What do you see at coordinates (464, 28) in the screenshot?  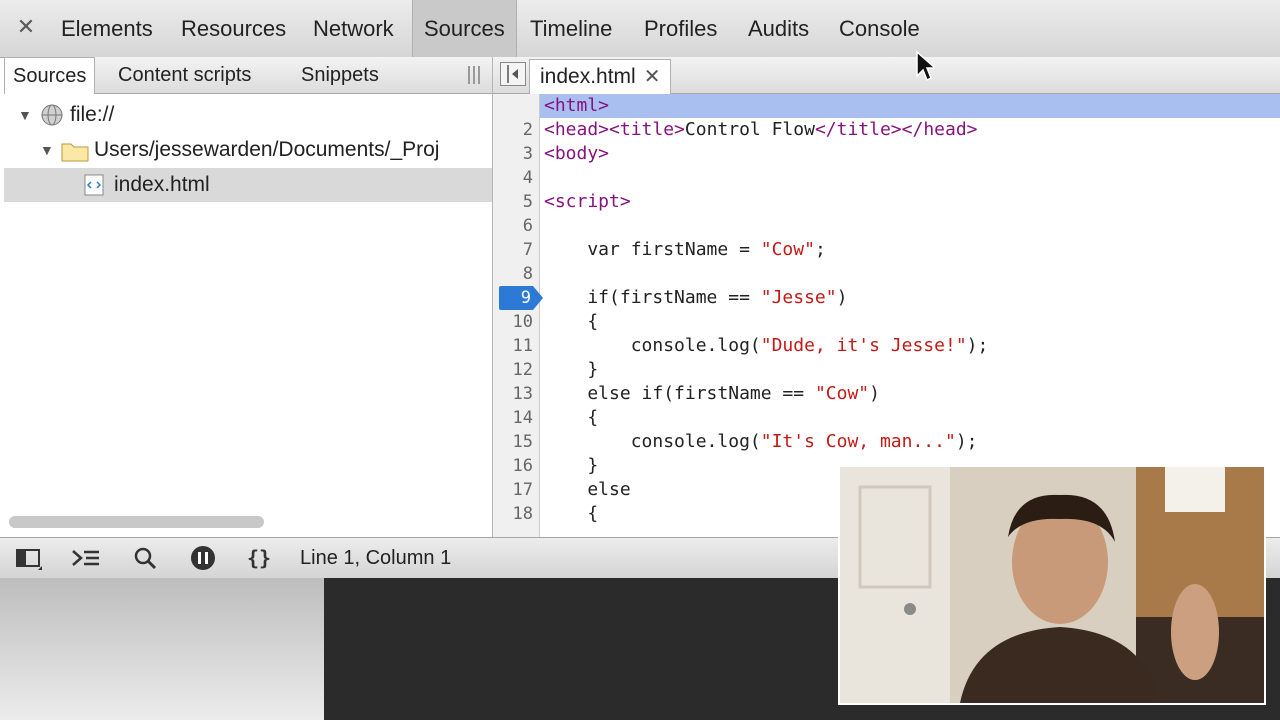 I see `tab-sources: Sources` at bounding box center [464, 28].